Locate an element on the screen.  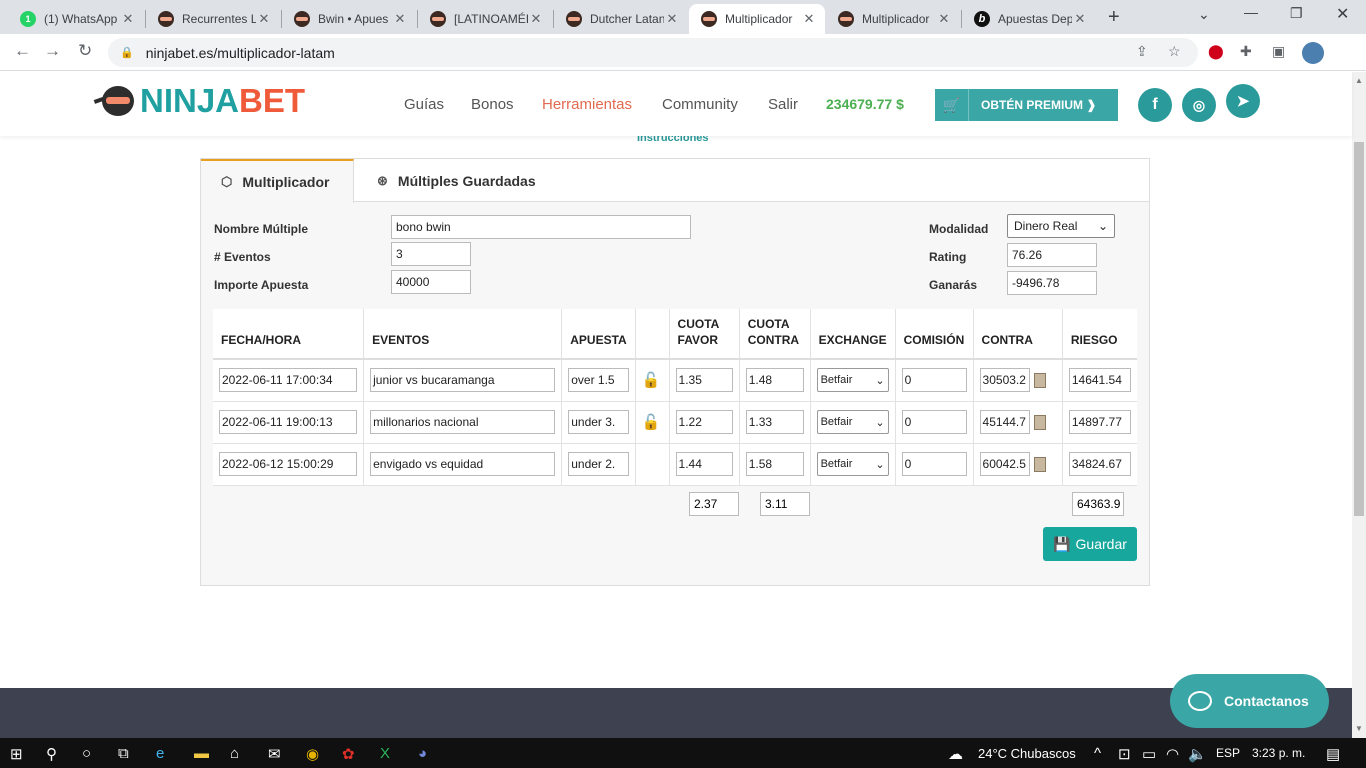
evento-input: millonarios nacional is located at coordinates (463, 422).